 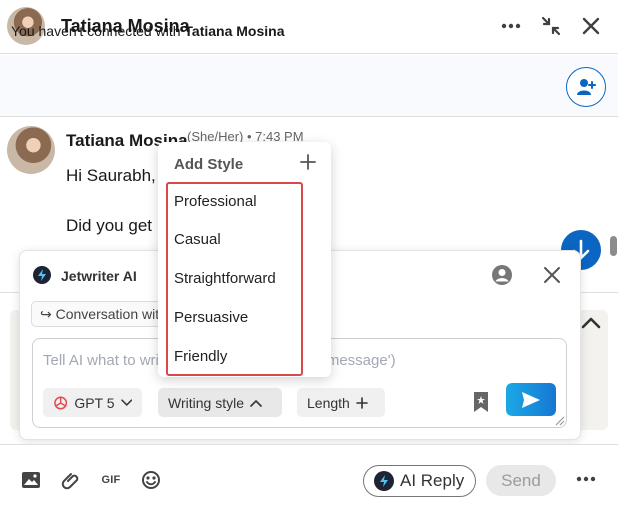 I want to click on writing-style-label: Writing style, so click(x=206, y=402).